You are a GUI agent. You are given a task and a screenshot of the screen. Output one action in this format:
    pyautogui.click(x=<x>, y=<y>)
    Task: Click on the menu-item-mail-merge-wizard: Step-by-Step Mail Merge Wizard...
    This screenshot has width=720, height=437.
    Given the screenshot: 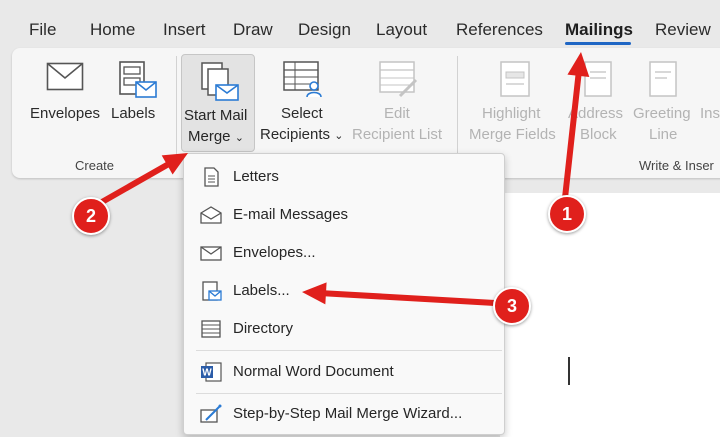 What is the action you would take?
    pyautogui.click(x=344, y=414)
    